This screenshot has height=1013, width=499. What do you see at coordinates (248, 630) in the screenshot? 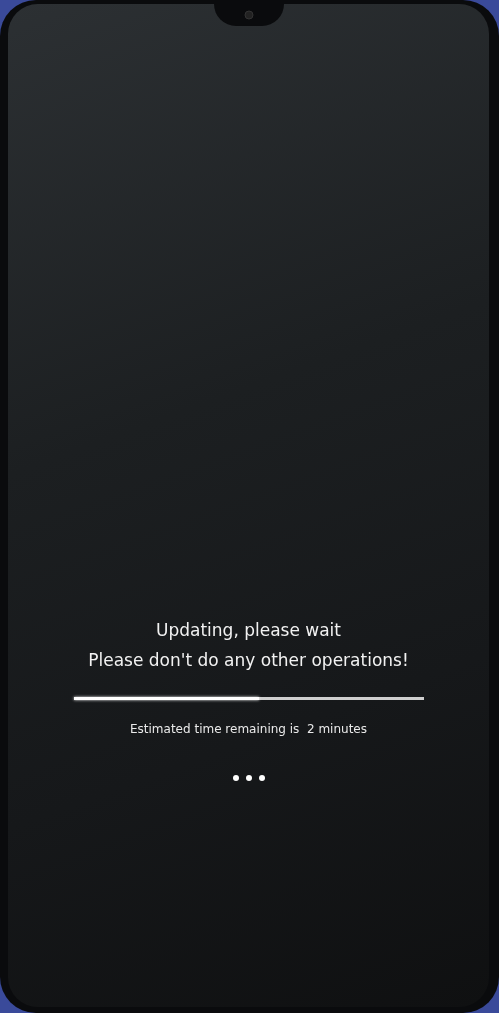
I see `update-title: Updating, please wait` at bounding box center [248, 630].